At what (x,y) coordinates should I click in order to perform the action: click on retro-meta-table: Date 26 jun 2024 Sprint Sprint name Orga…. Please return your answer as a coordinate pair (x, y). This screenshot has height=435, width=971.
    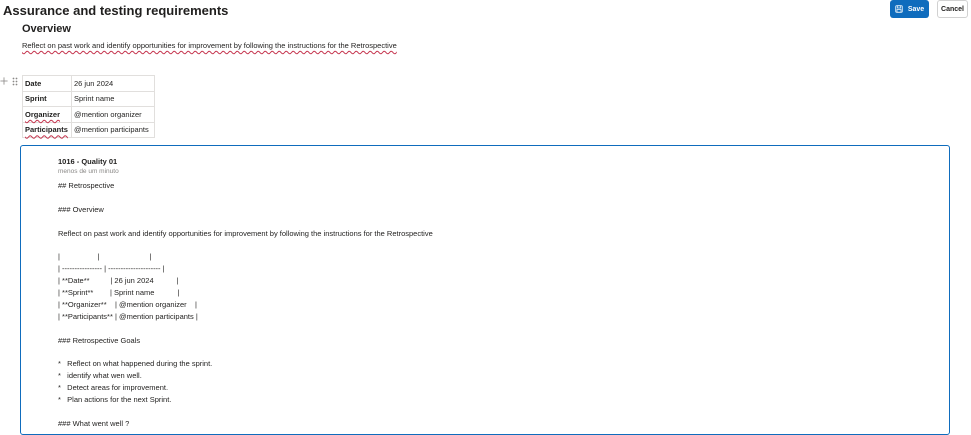
    Looking at the image, I should click on (88, 106).